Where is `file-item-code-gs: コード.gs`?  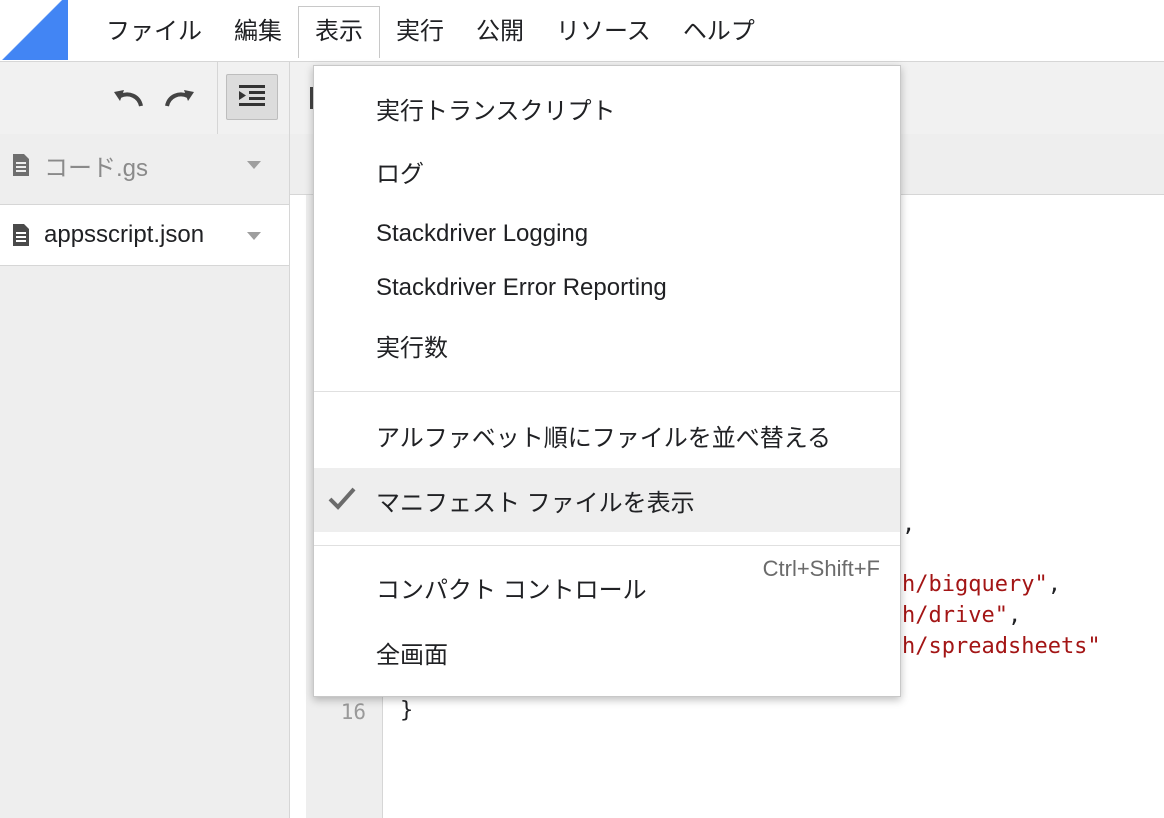 file-item-code-gs: コード.gs is located at coordinates (144, 165).